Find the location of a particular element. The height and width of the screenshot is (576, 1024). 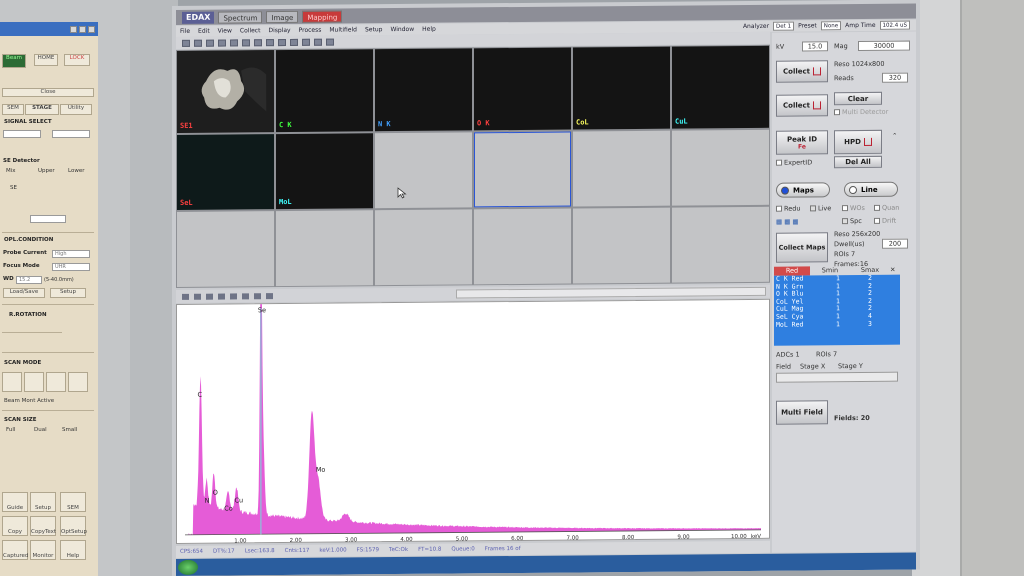

map-cell-c: C K is located at coordinates (324, 90).